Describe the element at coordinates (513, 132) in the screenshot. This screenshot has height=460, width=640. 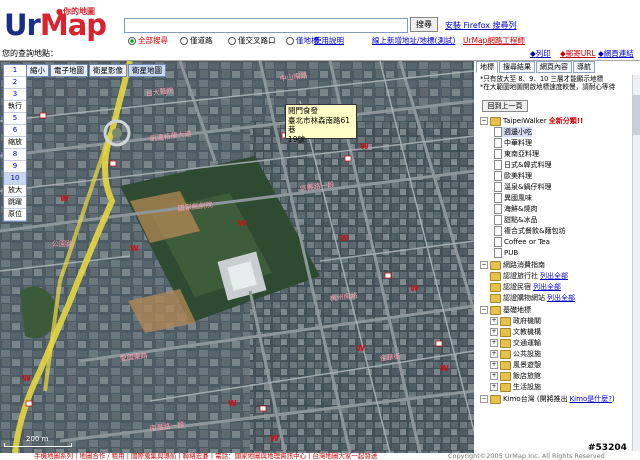
I see `tree-item: 週邊小吃` at that location.